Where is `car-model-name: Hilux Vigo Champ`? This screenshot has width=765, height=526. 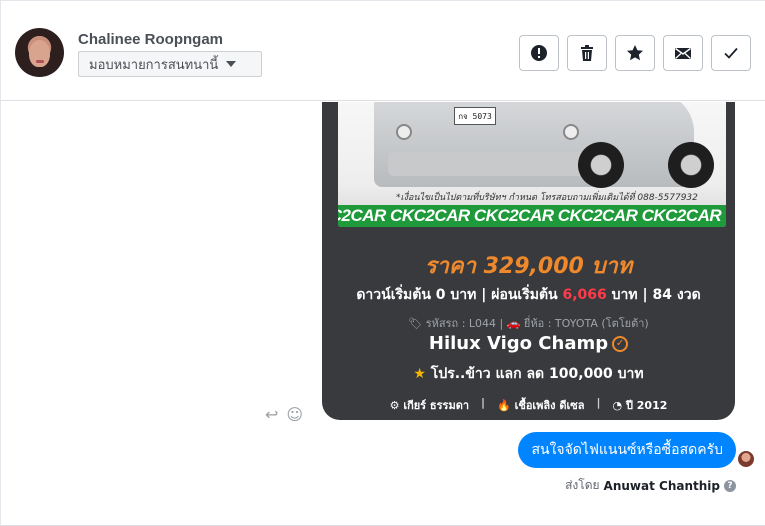
car-model-name: Hilux Vigo Champ is located at coordinates (518, 343).